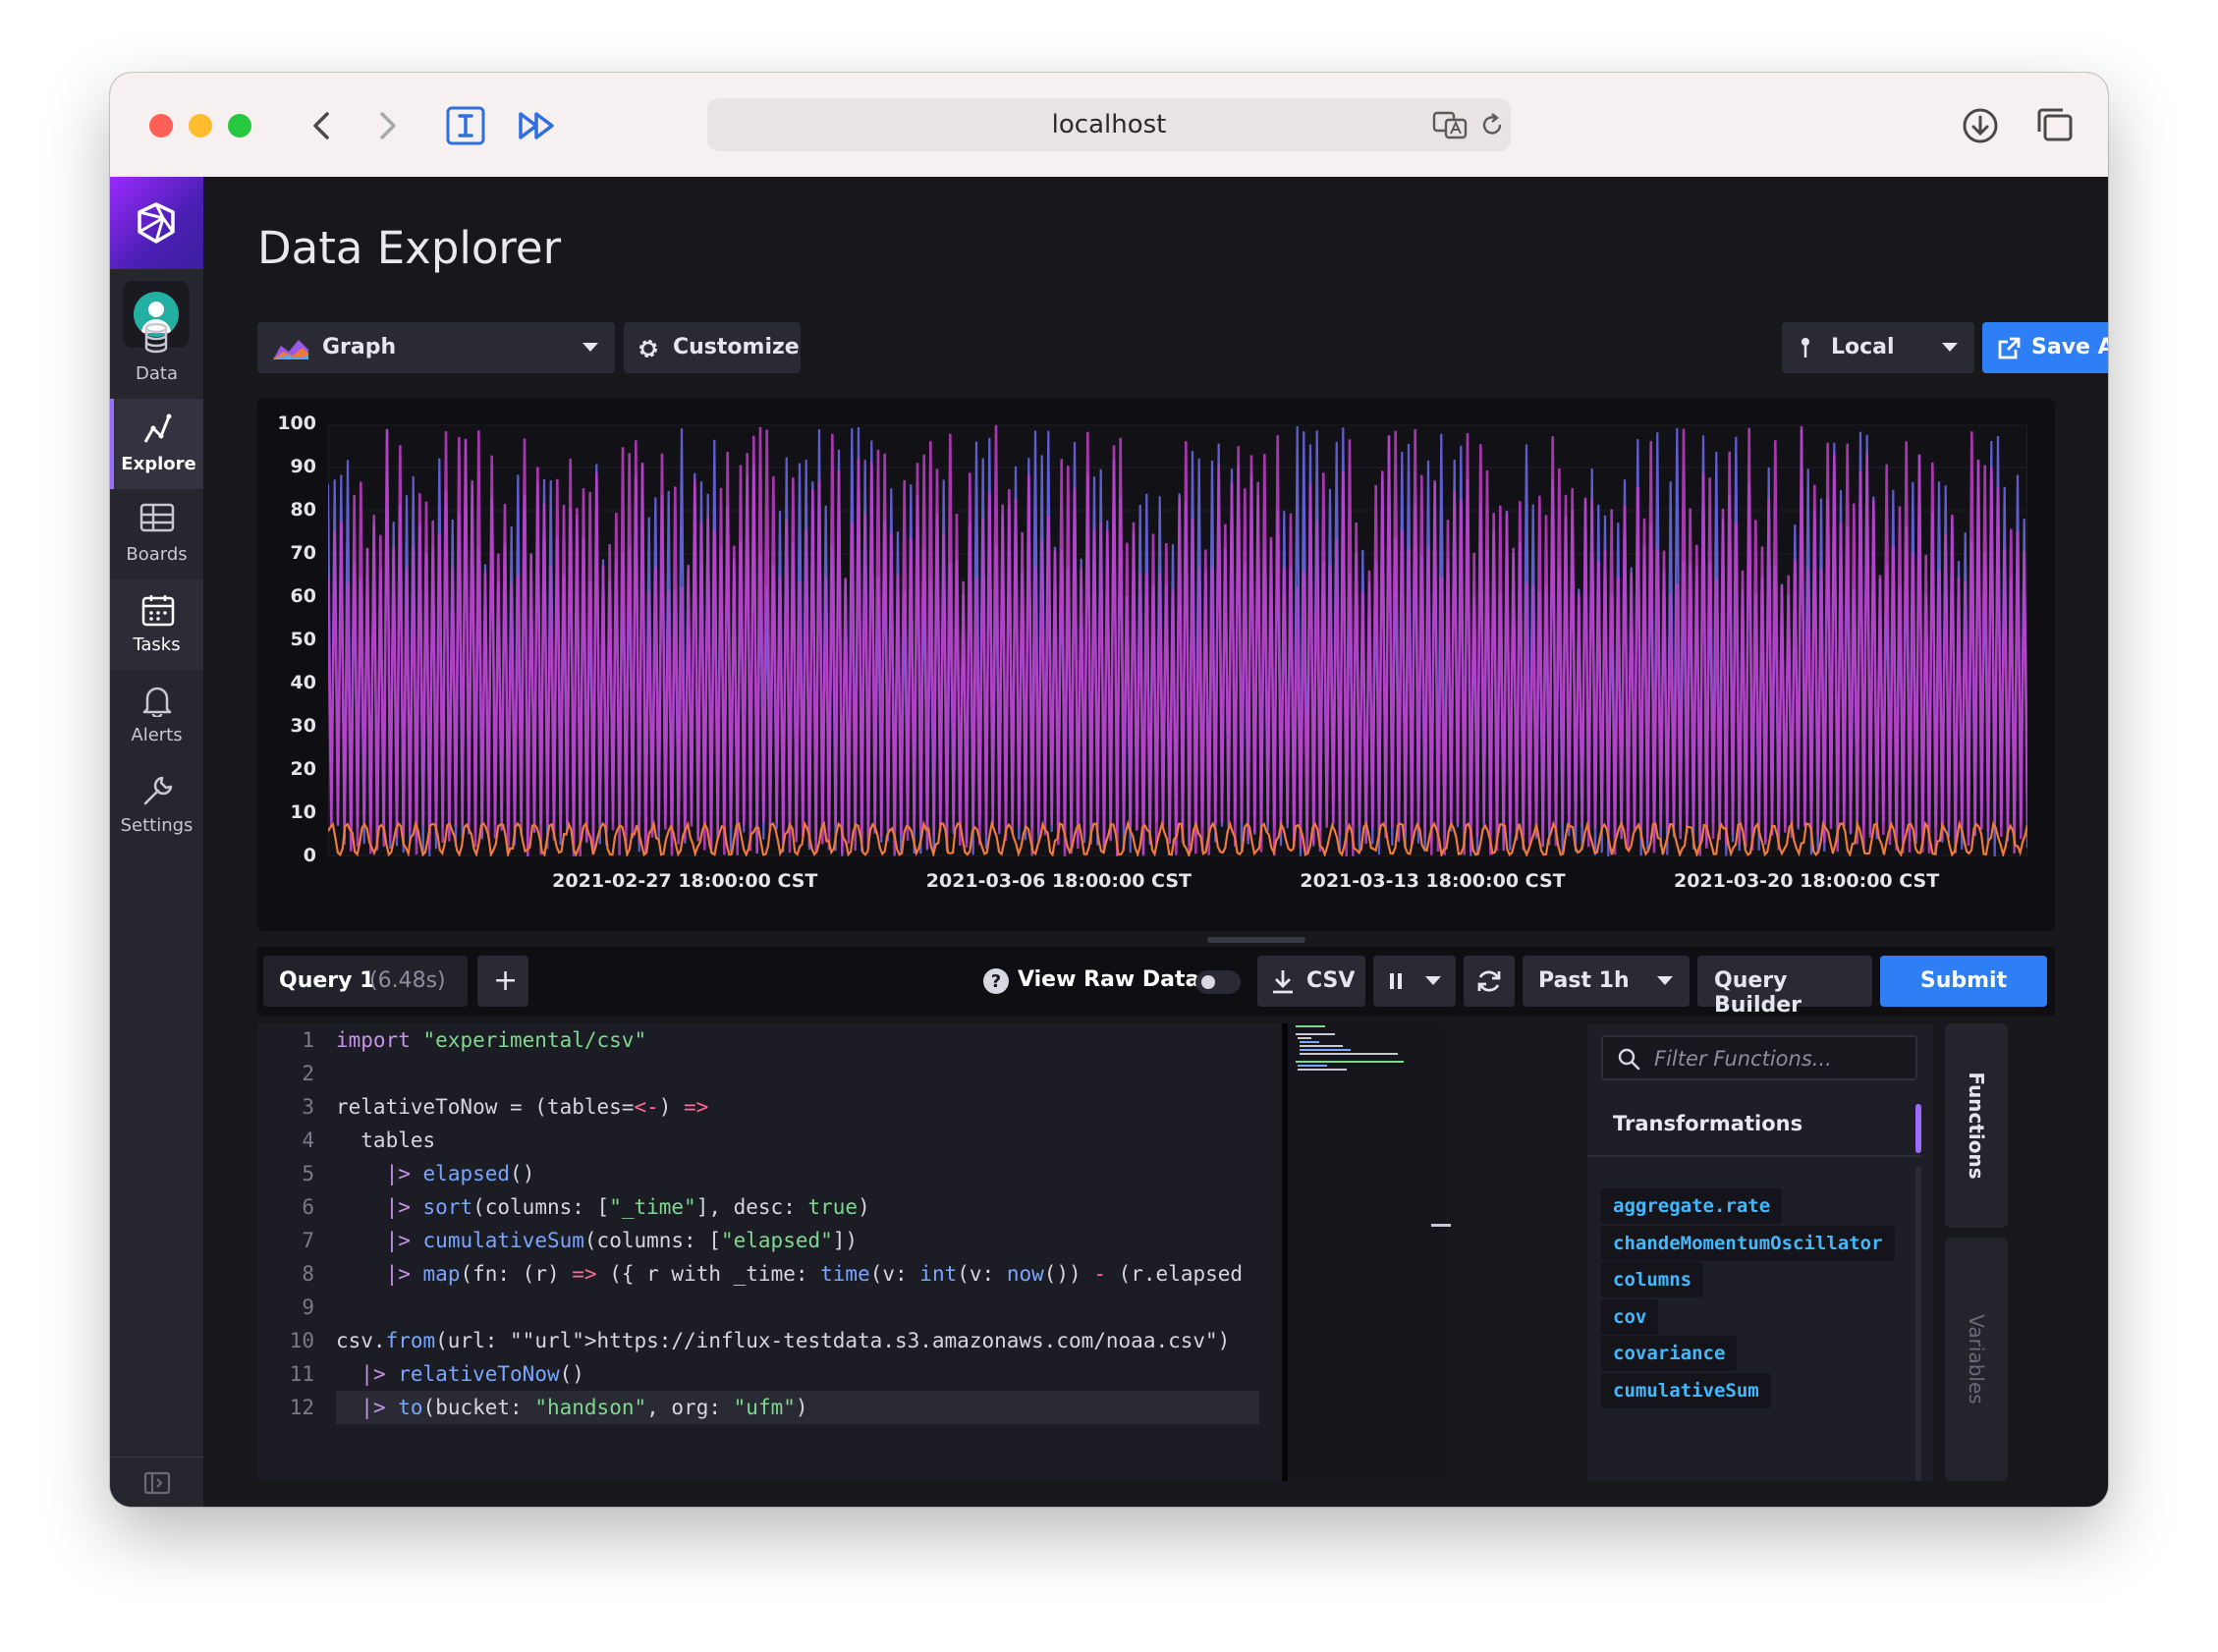 Image resolution: width=2218 pixels, height=1652 pixels. Describe the element at coordinates (1218, 982) in the screenshot. I see `view-raw-data-toggle` at that location.